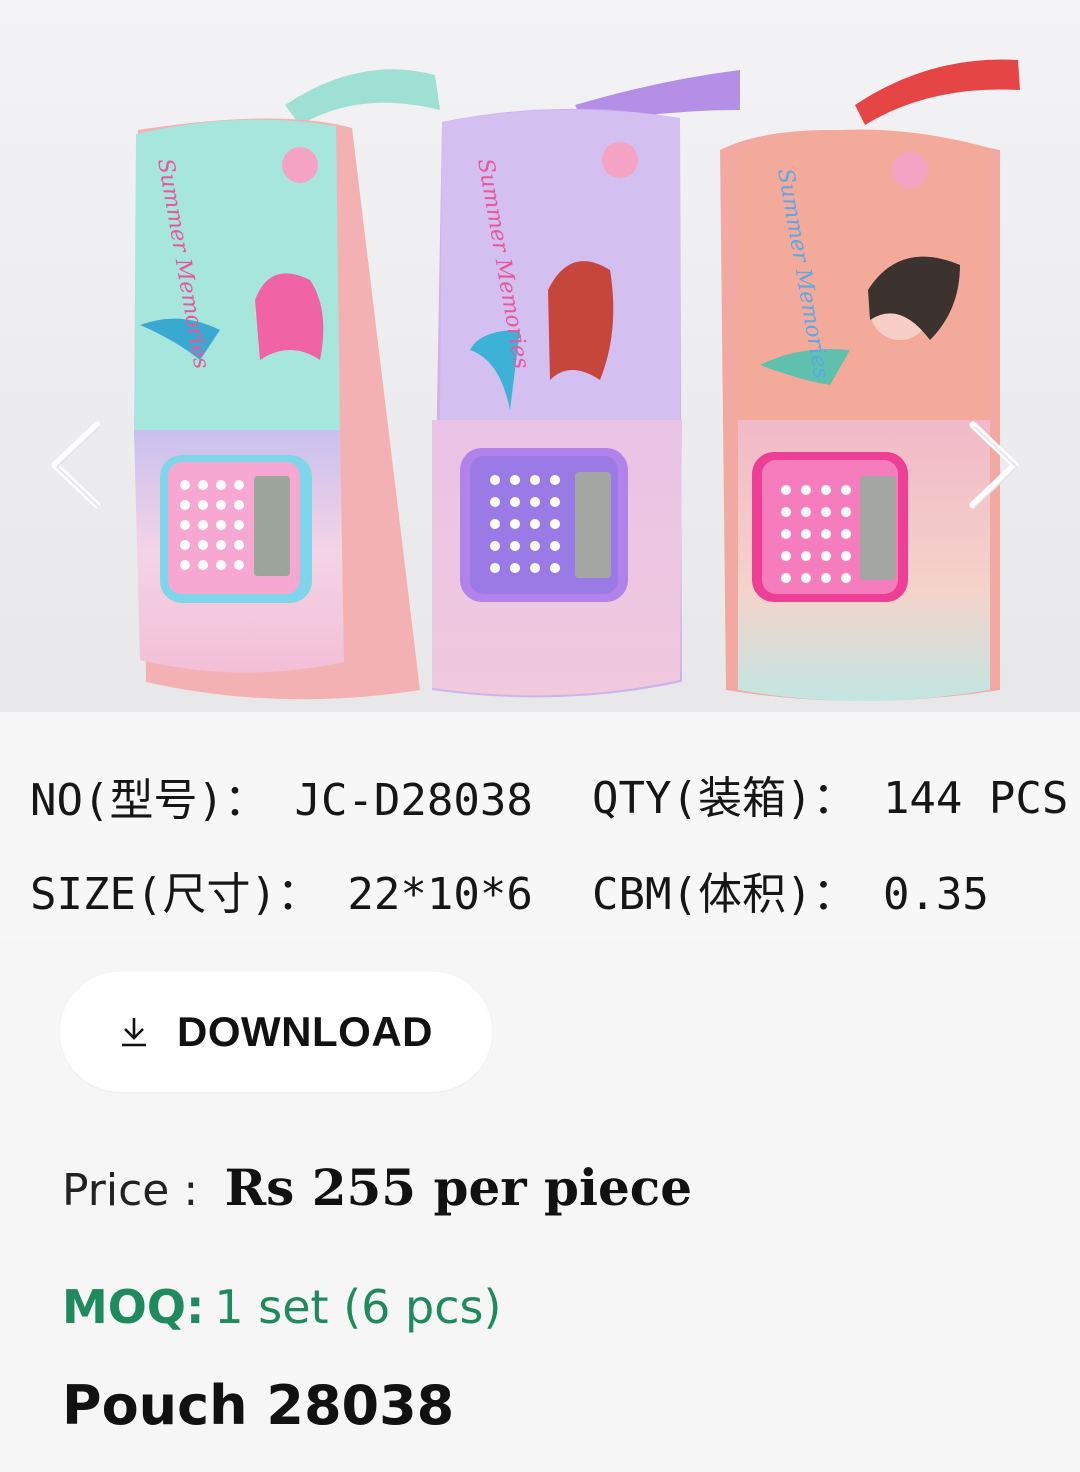 Image resolution: width=1080 pixels, height=1472 pixels. I want to click on chevron-left-icon, so click(76, 465).